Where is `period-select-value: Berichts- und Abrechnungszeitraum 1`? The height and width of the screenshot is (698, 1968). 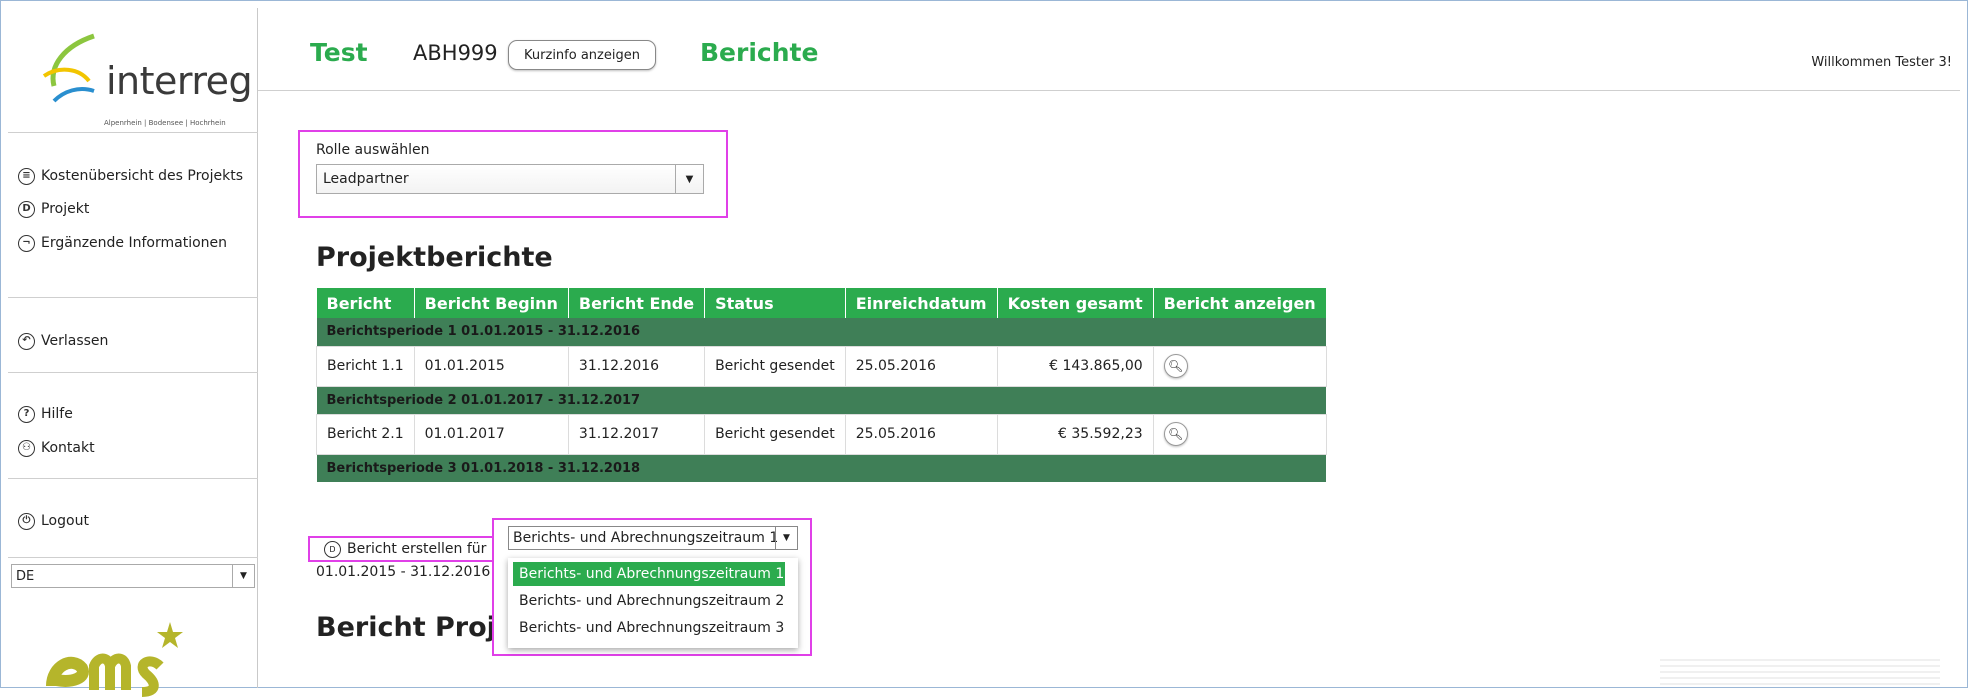
period-select-value: Berichts- und Abrechnungszeitraum 1 is located at coordinates (646, 538).